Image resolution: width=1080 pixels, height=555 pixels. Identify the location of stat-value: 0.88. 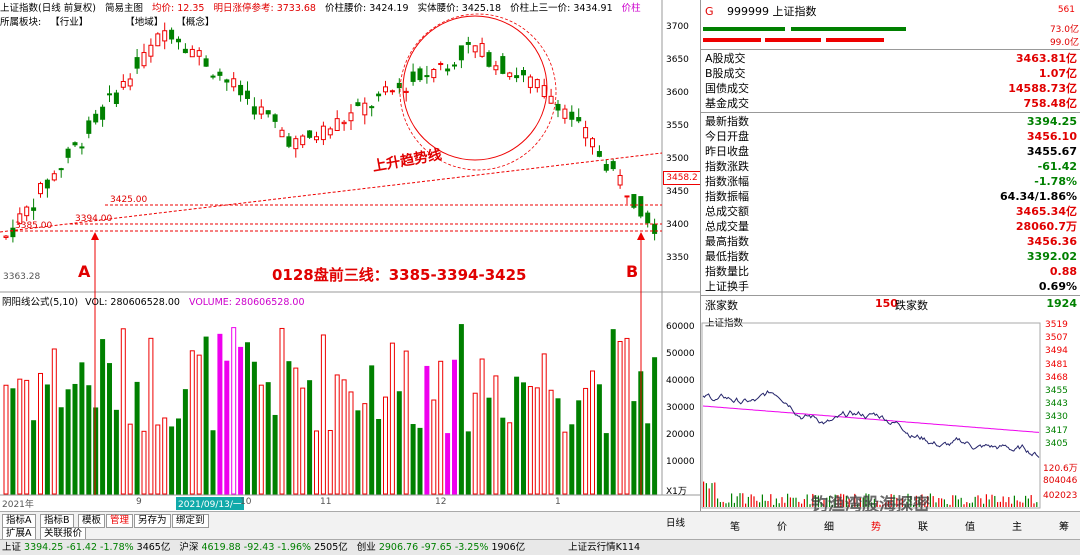
(1063, 271).